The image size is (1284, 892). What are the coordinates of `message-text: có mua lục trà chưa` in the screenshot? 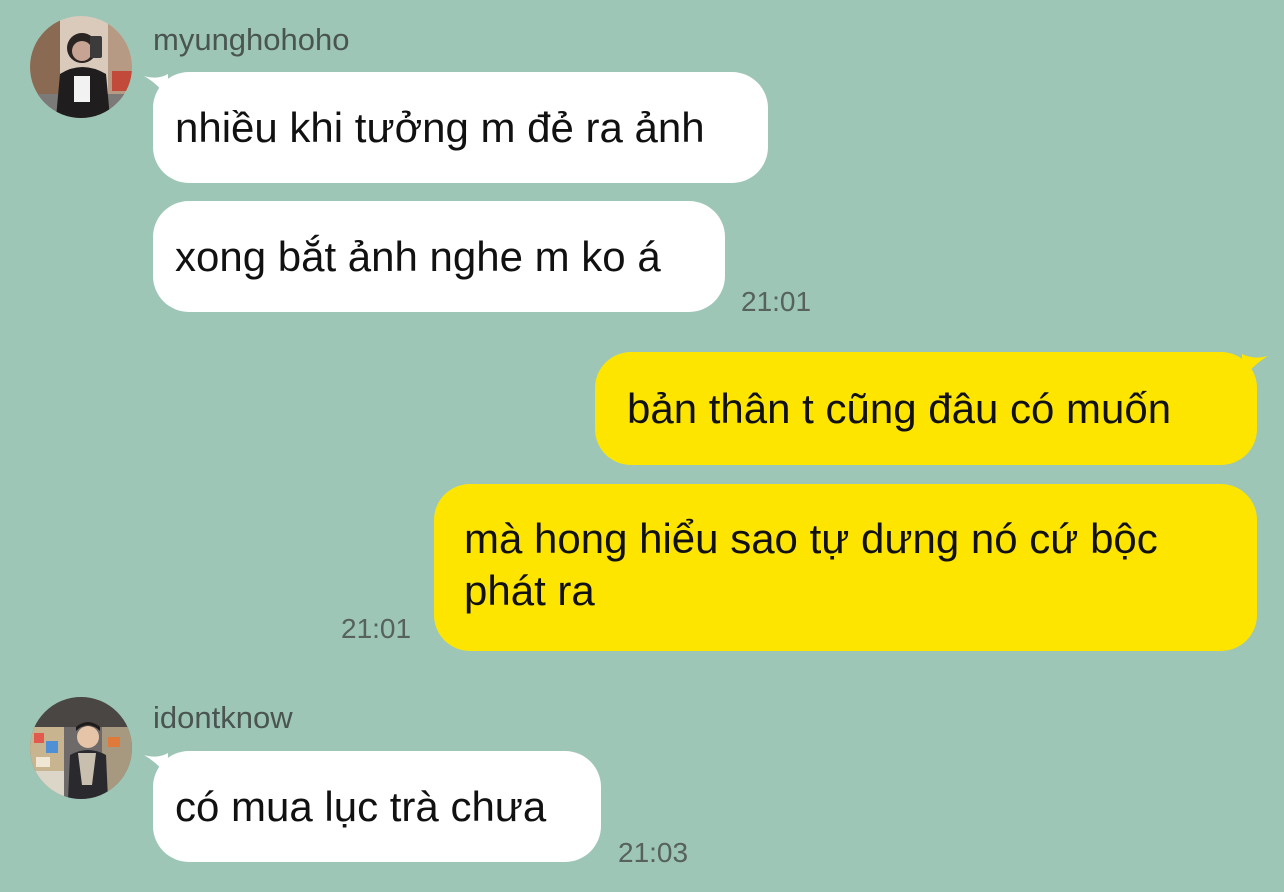 It's located at (361, 806).